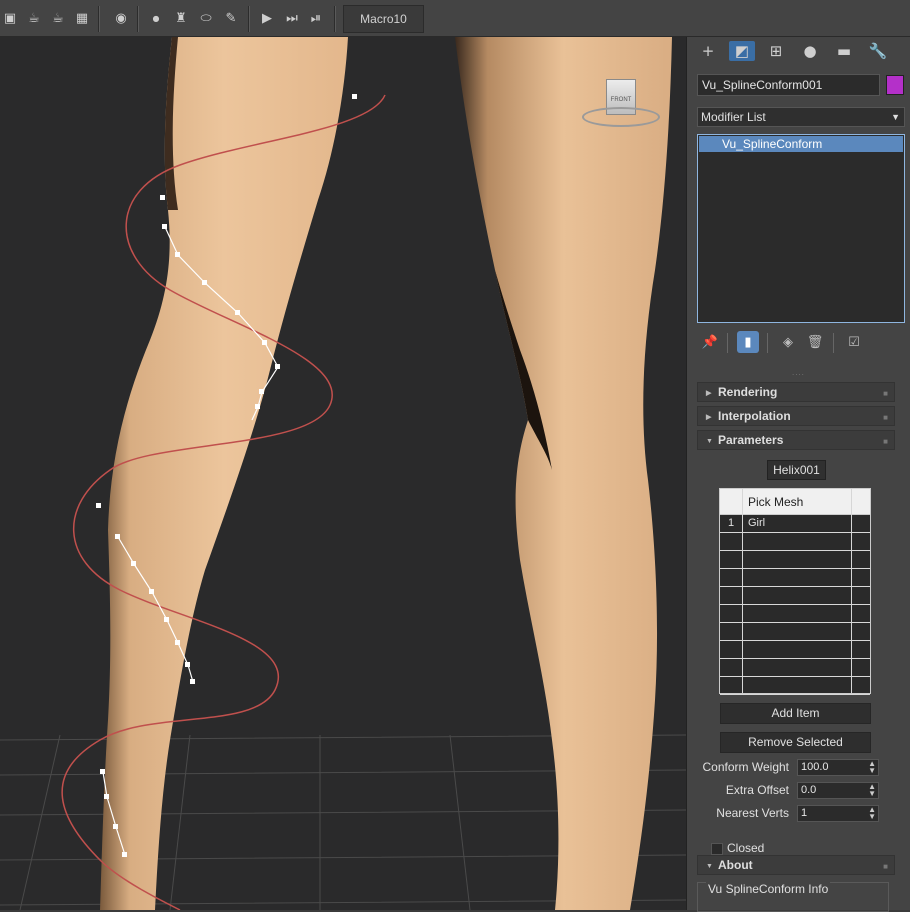 The height and width of the screenshot is (912, 910). Describe the element at coordinates (748, 342) in the screenshot. I see `show-end-result-icon: ▮` at that location.